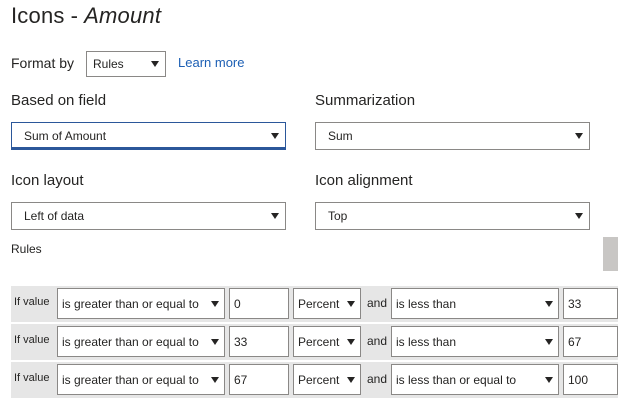 The height and width of the screenshot is (409, 618). What do you see at coordinates (338, 216) in the screenshot?
I see `icon-alignment-value: Top` at bounding box center [338, 216].